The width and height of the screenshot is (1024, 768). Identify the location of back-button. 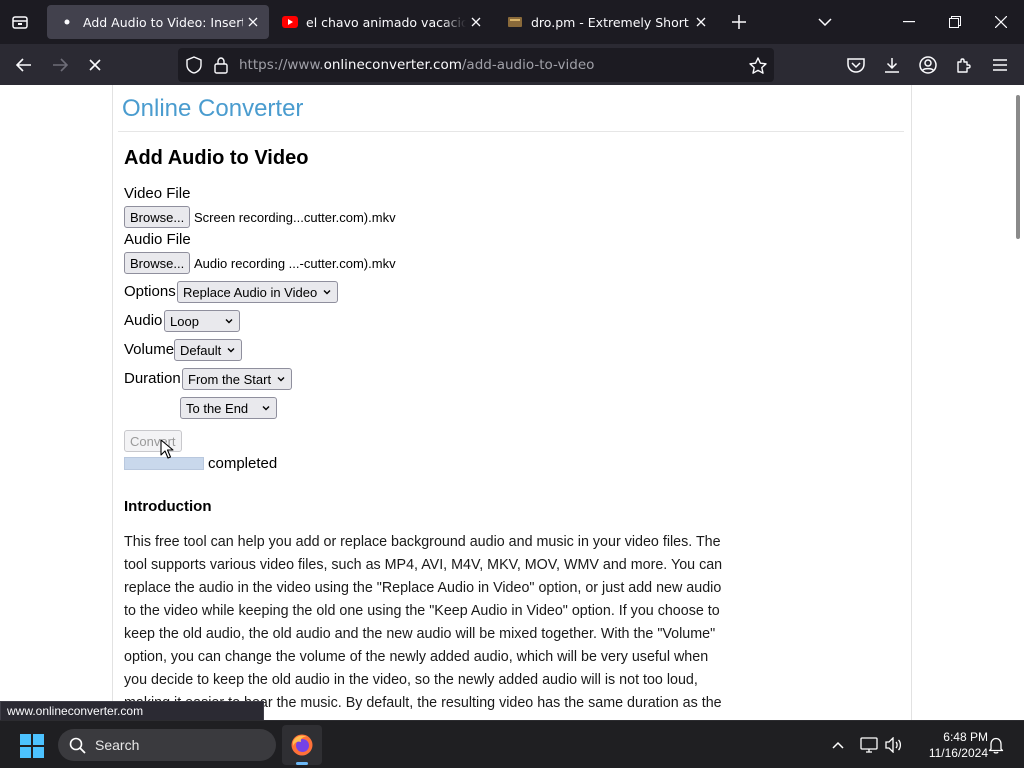
(24, 65).